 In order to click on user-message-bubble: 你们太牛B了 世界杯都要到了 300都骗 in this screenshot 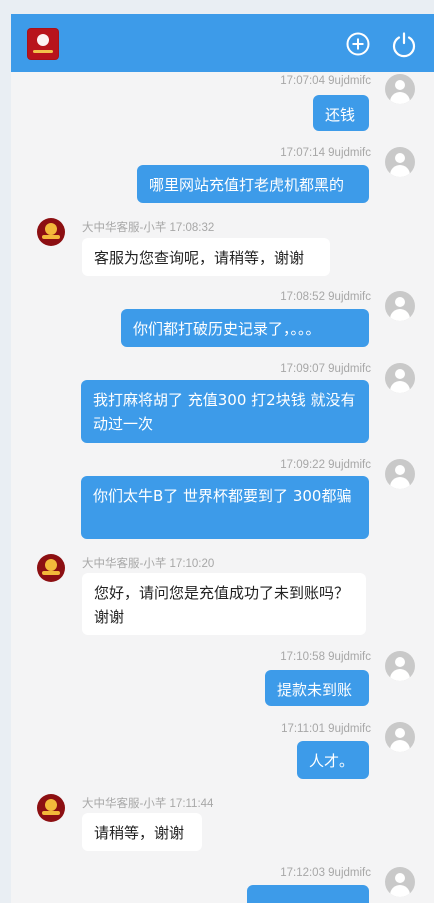, I will do `click(225, 507)`.